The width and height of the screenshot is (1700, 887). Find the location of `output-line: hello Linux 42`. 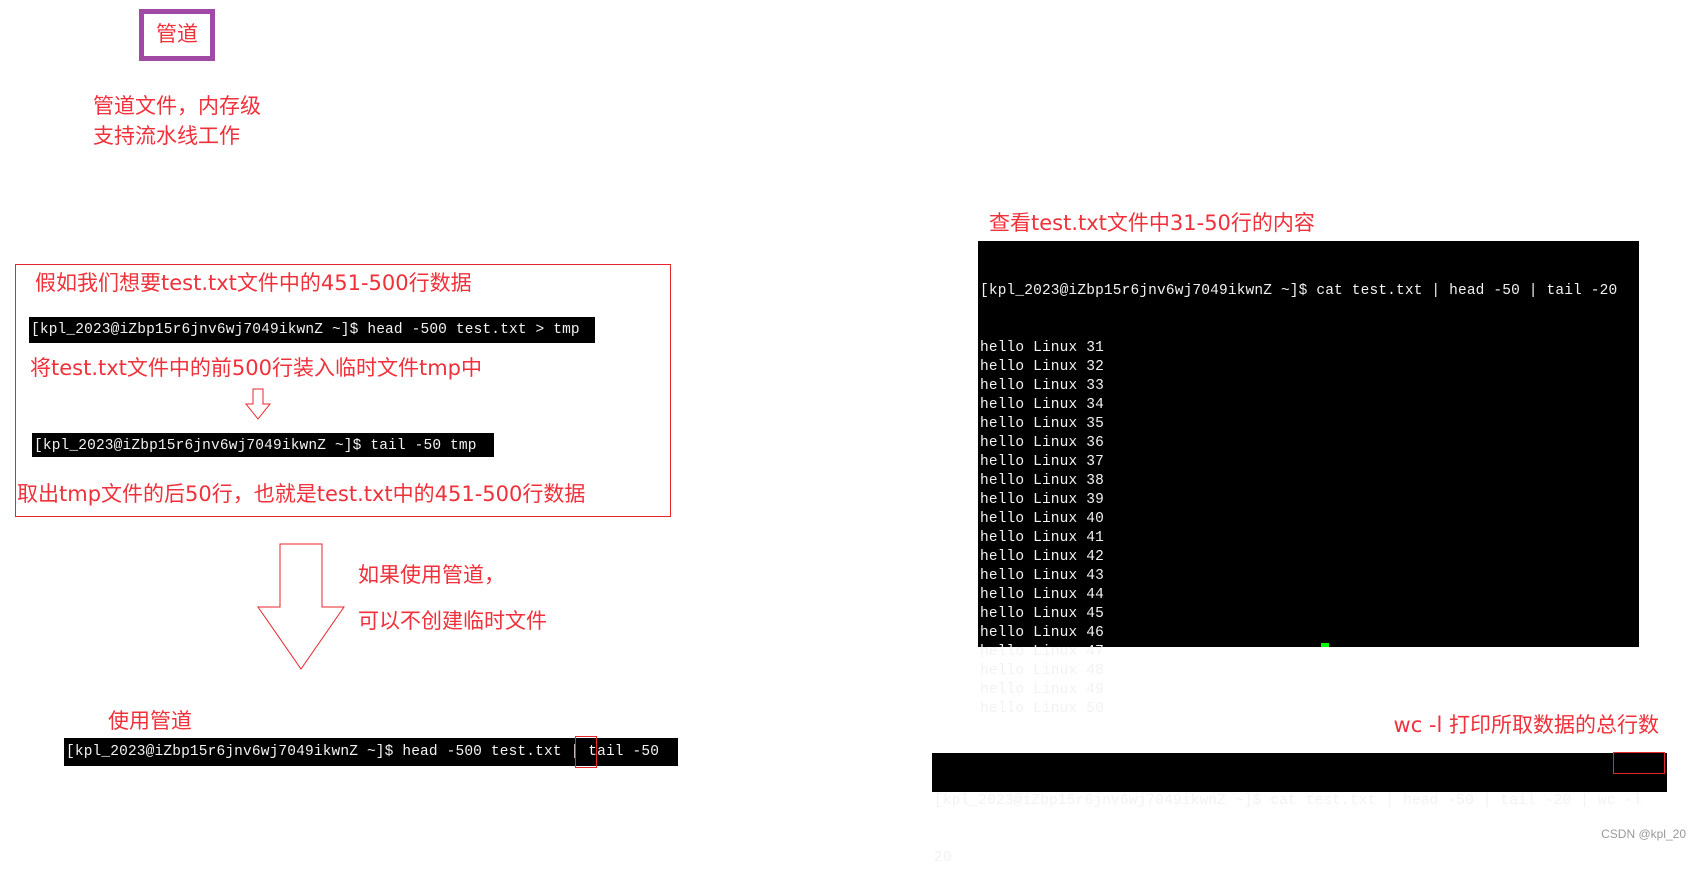

output-line: hello Linux 42 is located at coordinates (1042, 557).